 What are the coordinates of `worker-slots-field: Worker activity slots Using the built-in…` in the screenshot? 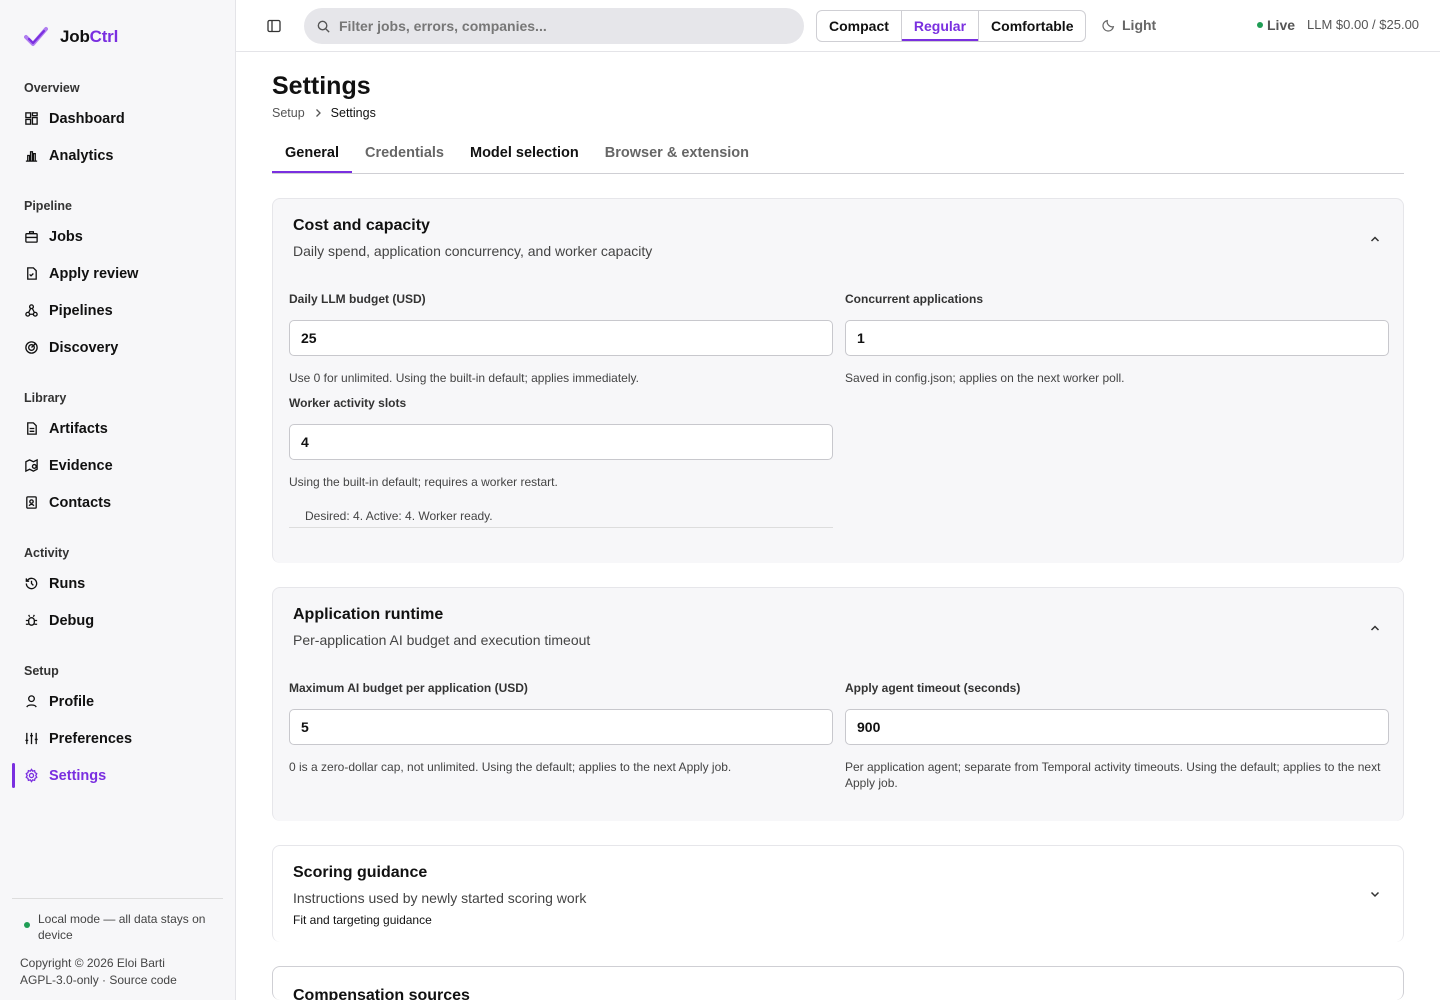 It's located at (561, 443).